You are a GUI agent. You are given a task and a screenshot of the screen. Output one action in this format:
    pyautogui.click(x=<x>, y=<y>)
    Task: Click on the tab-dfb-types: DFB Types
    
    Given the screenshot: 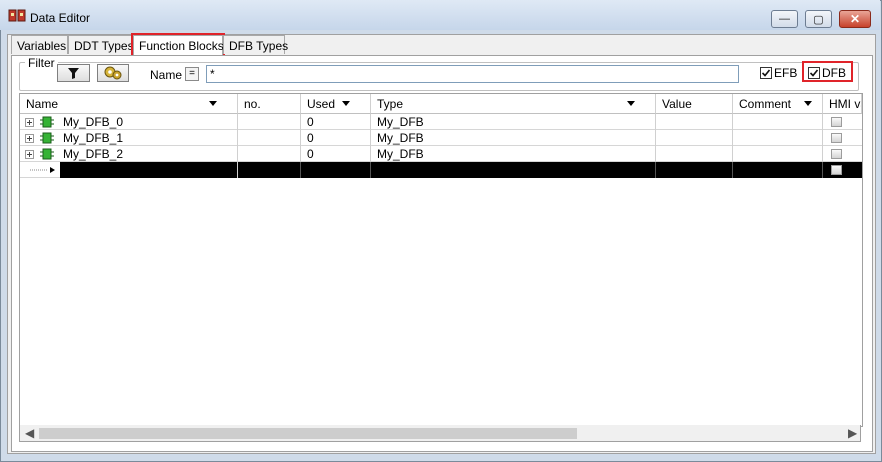 What is the action you would take?
    pyautogui.click(x=256, y=44)
    